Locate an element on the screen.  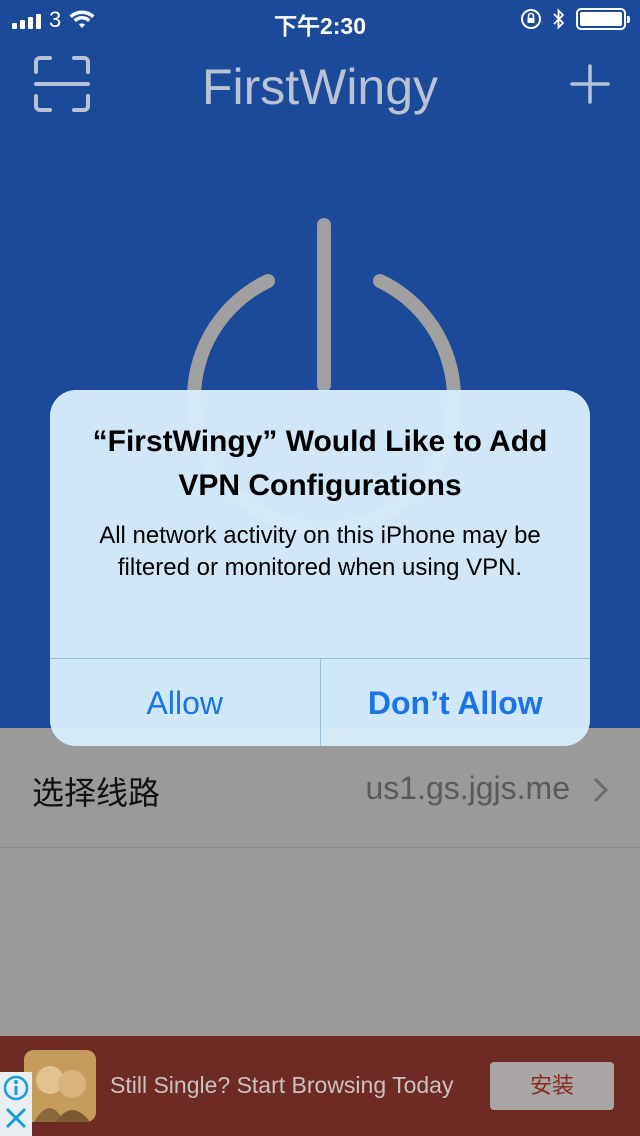
alert-actions: Allow Don’t Allow is located at coordinates (320, 702).